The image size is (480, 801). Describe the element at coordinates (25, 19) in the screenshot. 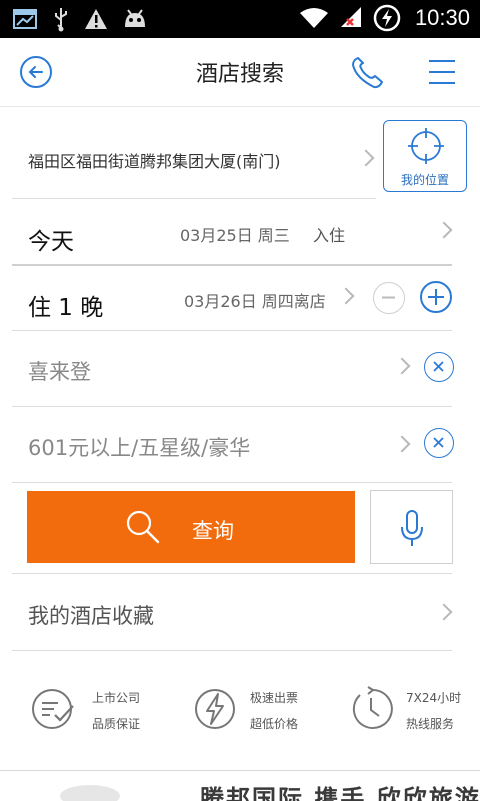

I see `screenshot-icon` at that location.